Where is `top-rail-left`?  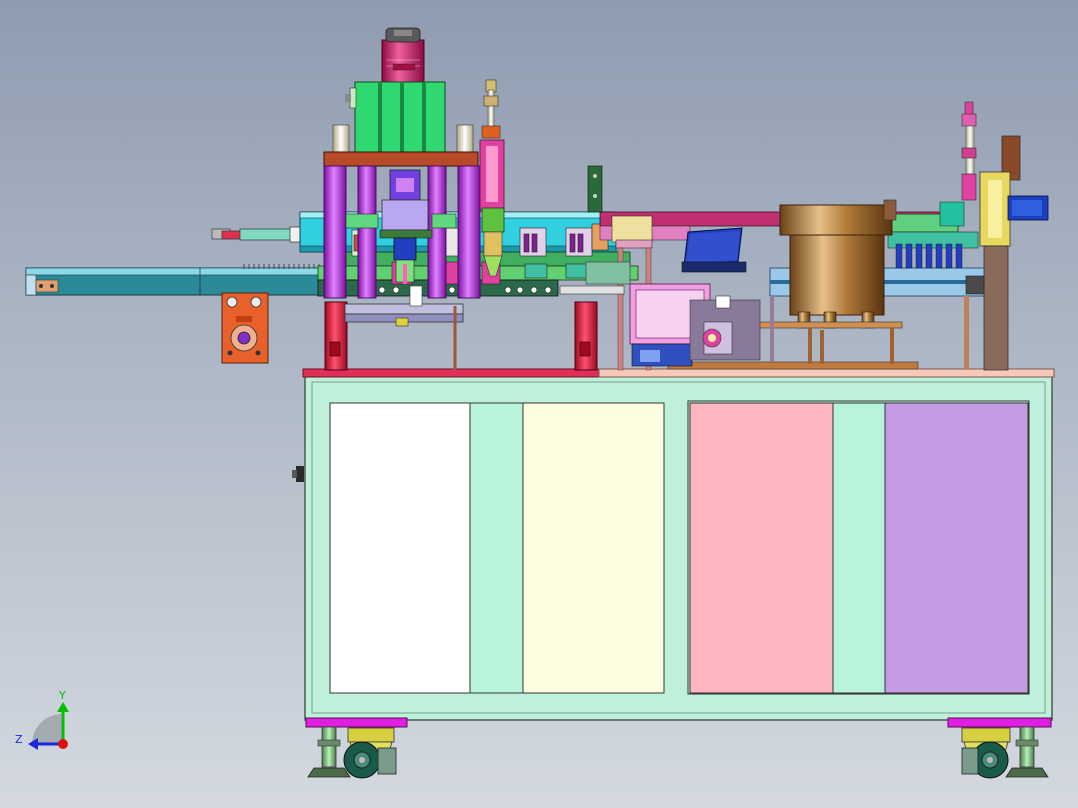 top-rail-left is located at coordinates (452, 373).